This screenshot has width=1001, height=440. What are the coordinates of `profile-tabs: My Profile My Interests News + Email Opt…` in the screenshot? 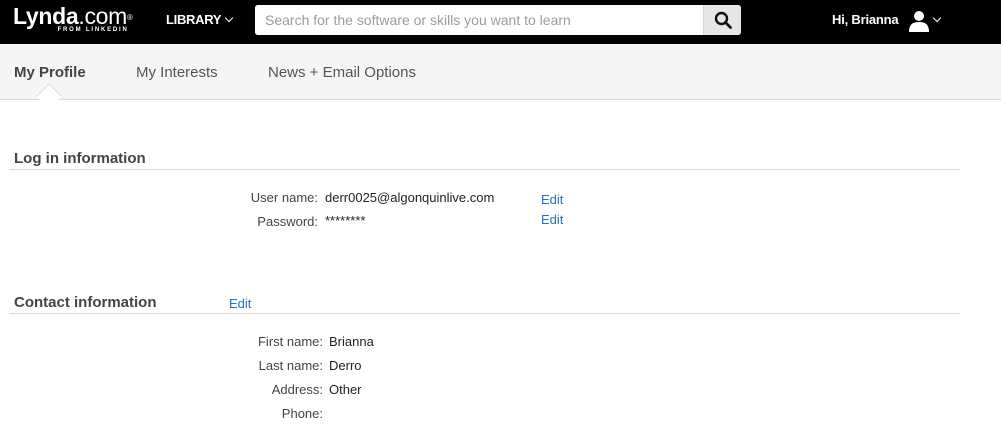 It's located at (500, 76).